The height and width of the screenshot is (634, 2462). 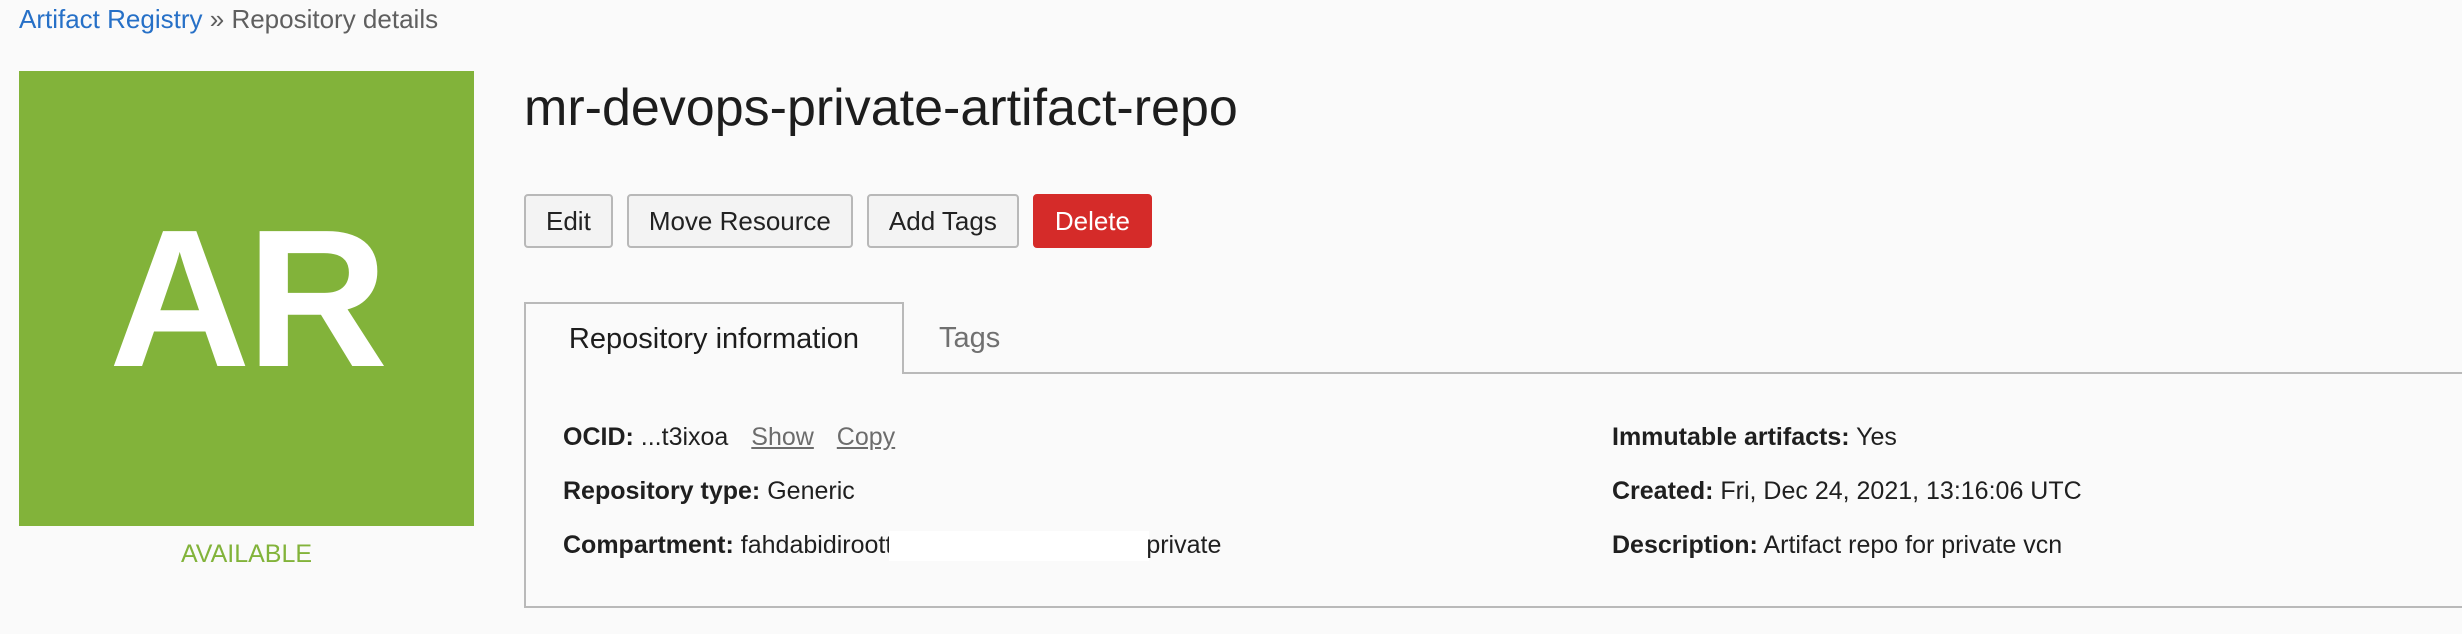 I want to click on resource-badge: AR, so click(x=246, y=298).